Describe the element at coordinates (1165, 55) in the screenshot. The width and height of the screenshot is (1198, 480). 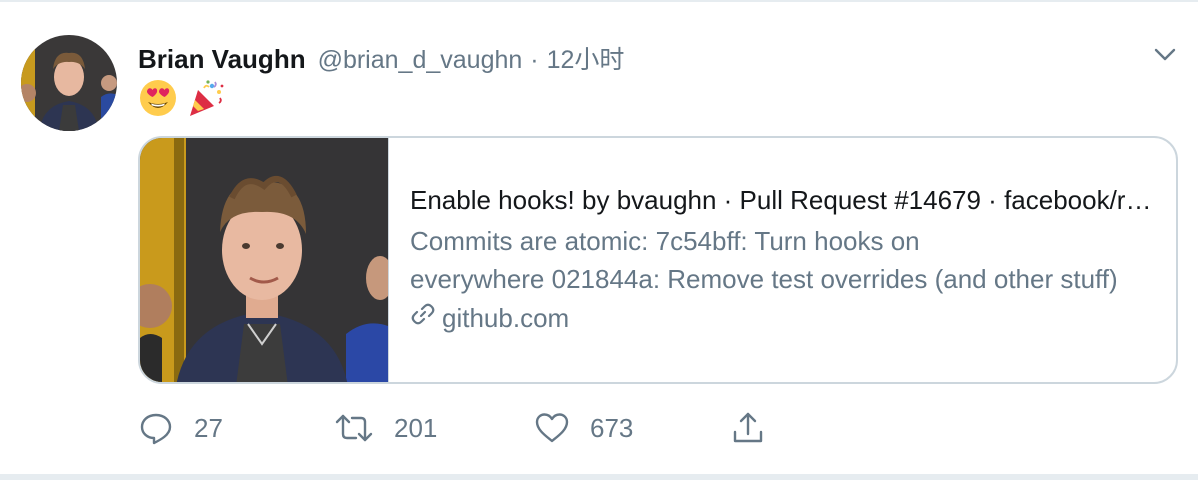
I see `chevron-down-icon` at that location.